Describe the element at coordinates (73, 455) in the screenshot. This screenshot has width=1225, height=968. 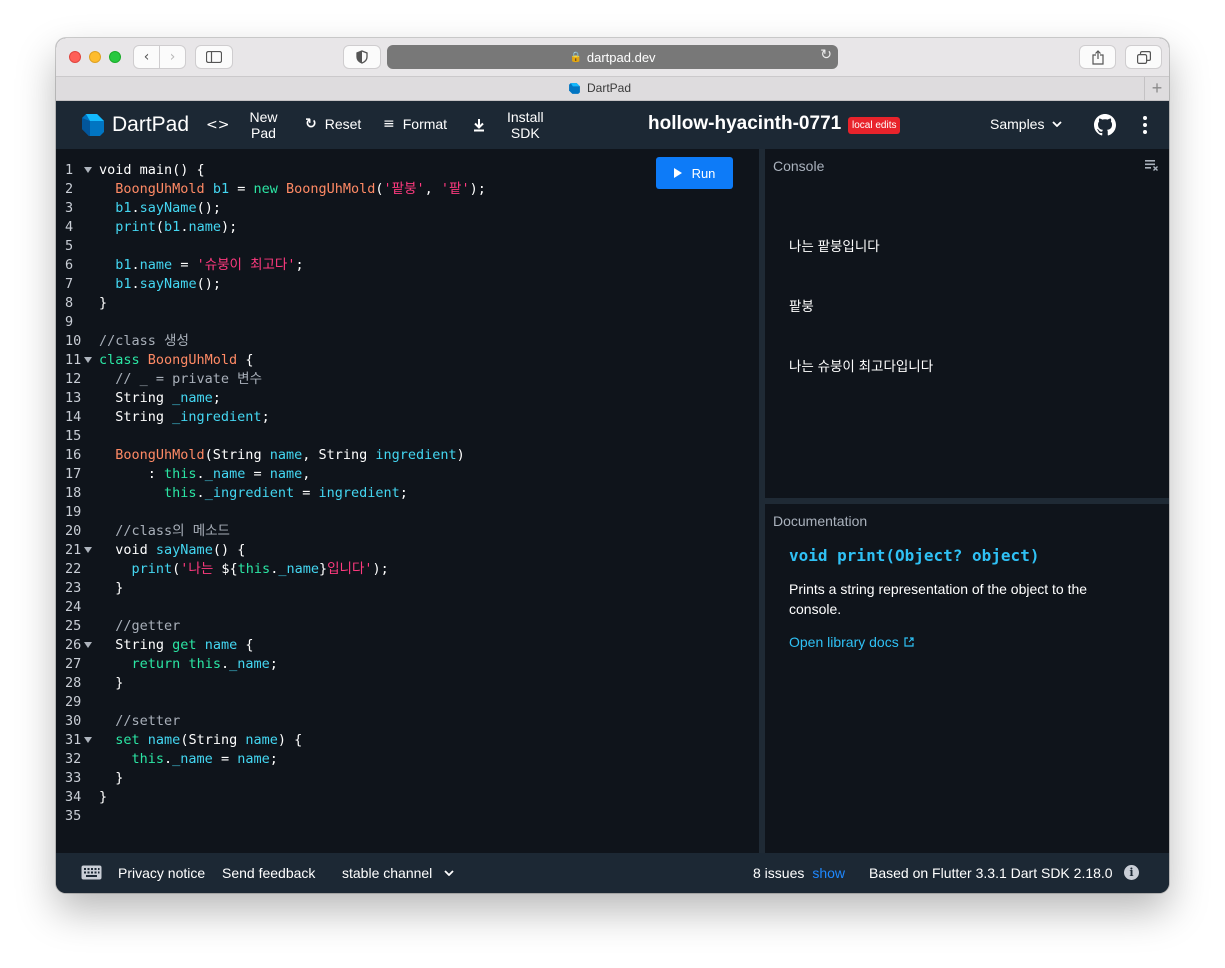
I see `line-number: 16` at that location.